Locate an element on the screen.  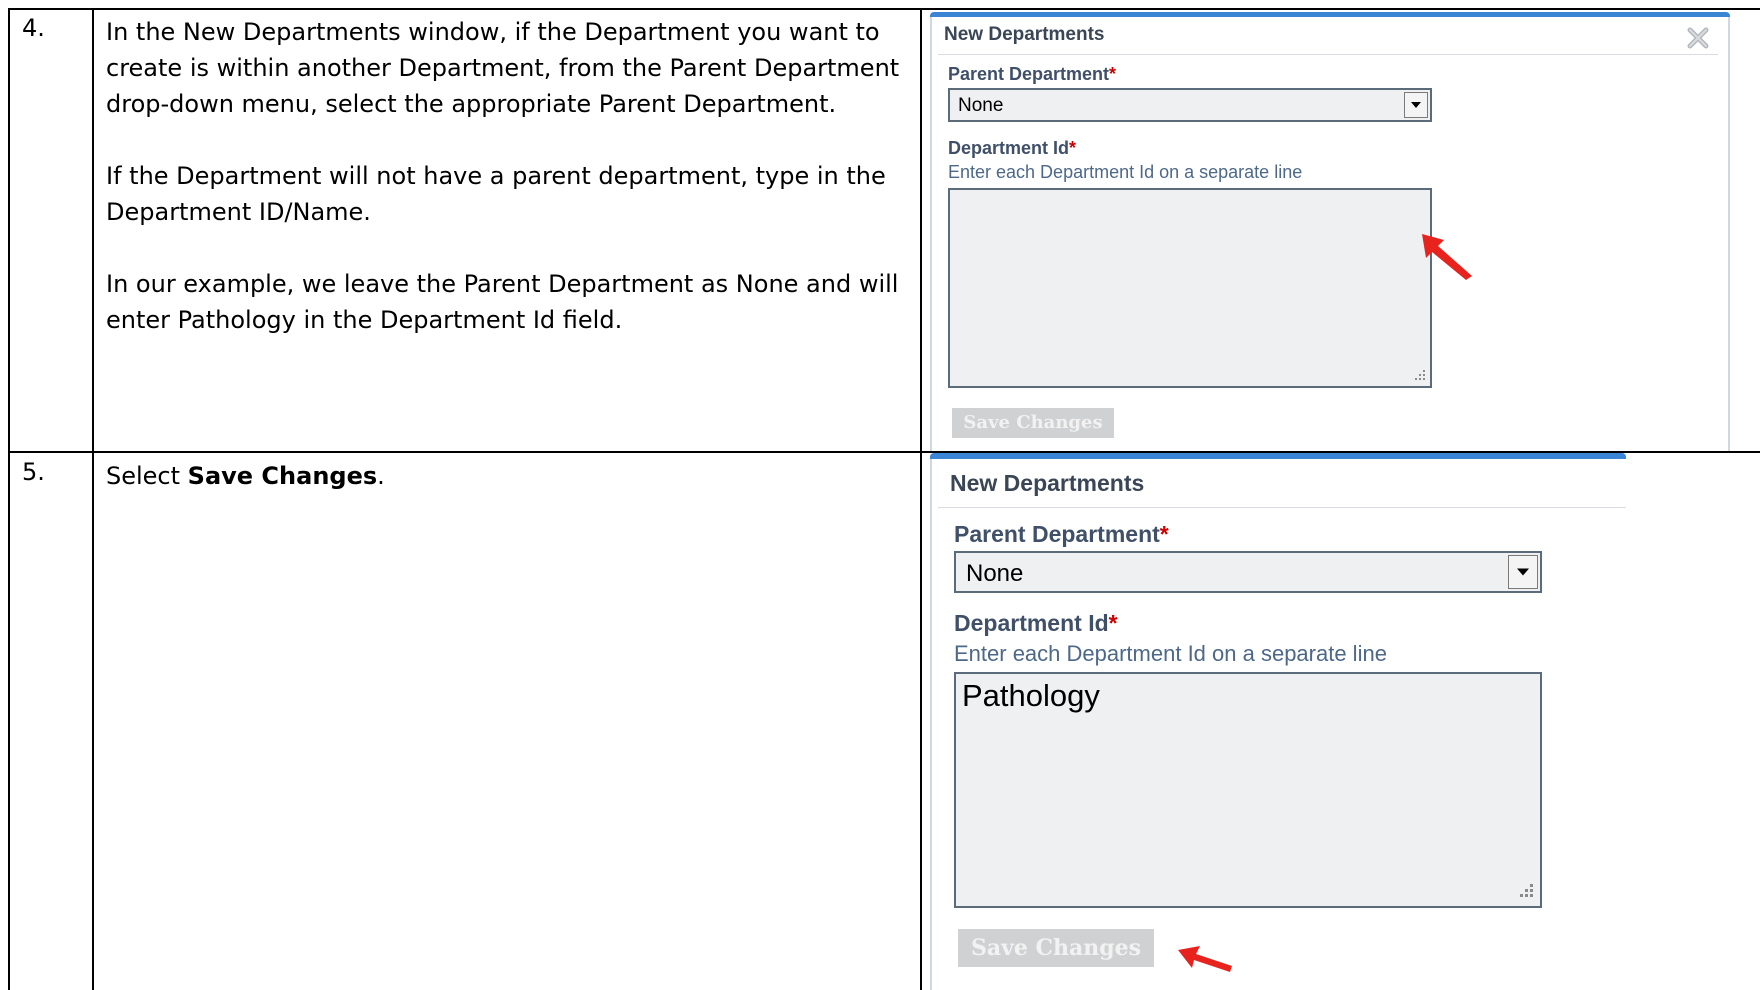
department-id-textarea is located at coordinates (1190, 288).